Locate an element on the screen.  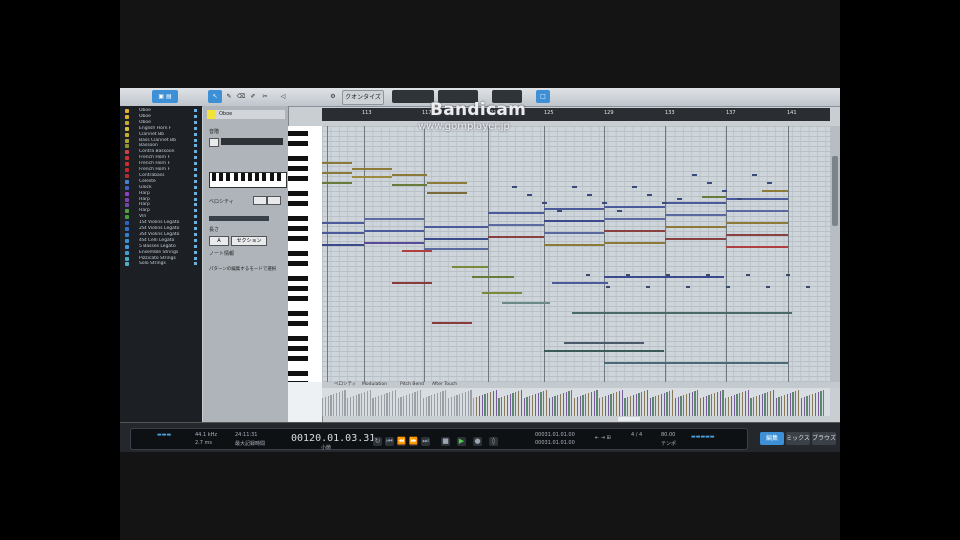
track-row: 3St Violins Legato is located at coordinates (161, 235).